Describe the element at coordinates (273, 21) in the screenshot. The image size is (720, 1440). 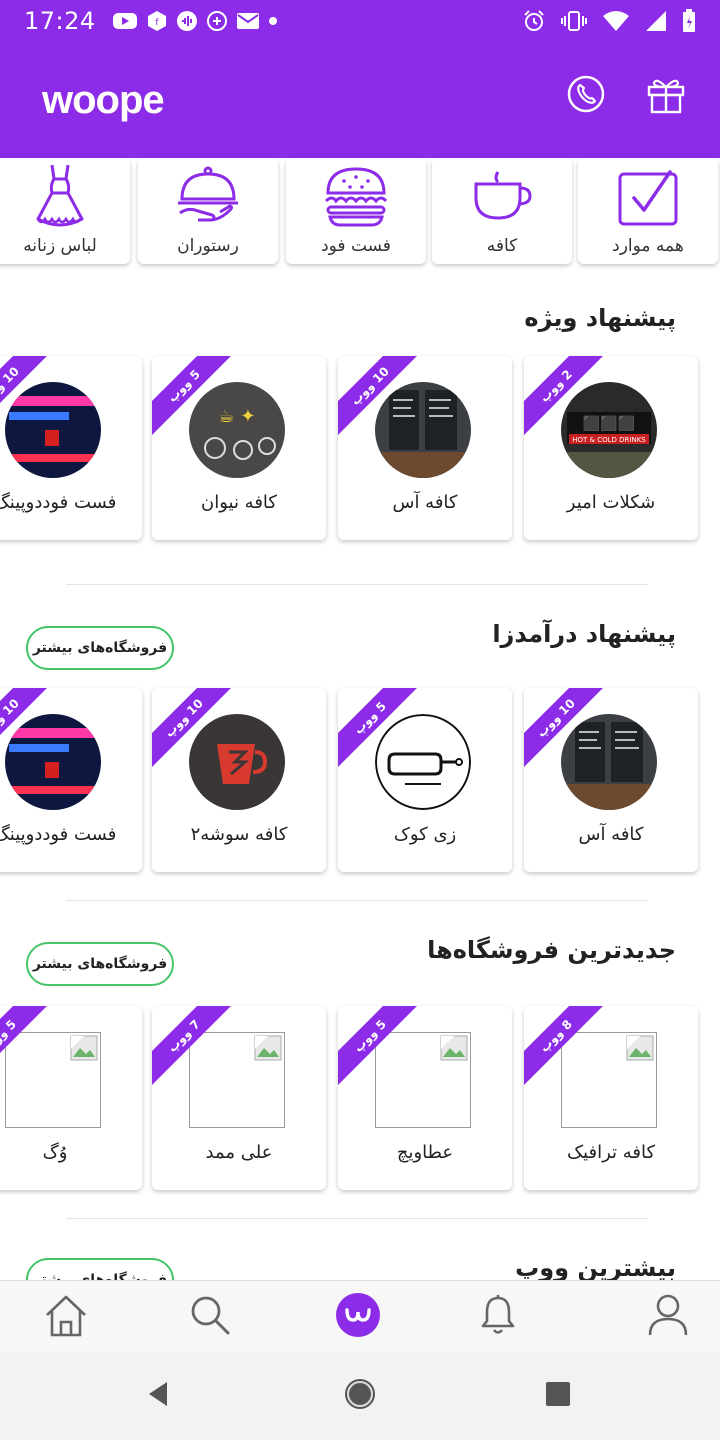
I see `dot-icon` at that location.